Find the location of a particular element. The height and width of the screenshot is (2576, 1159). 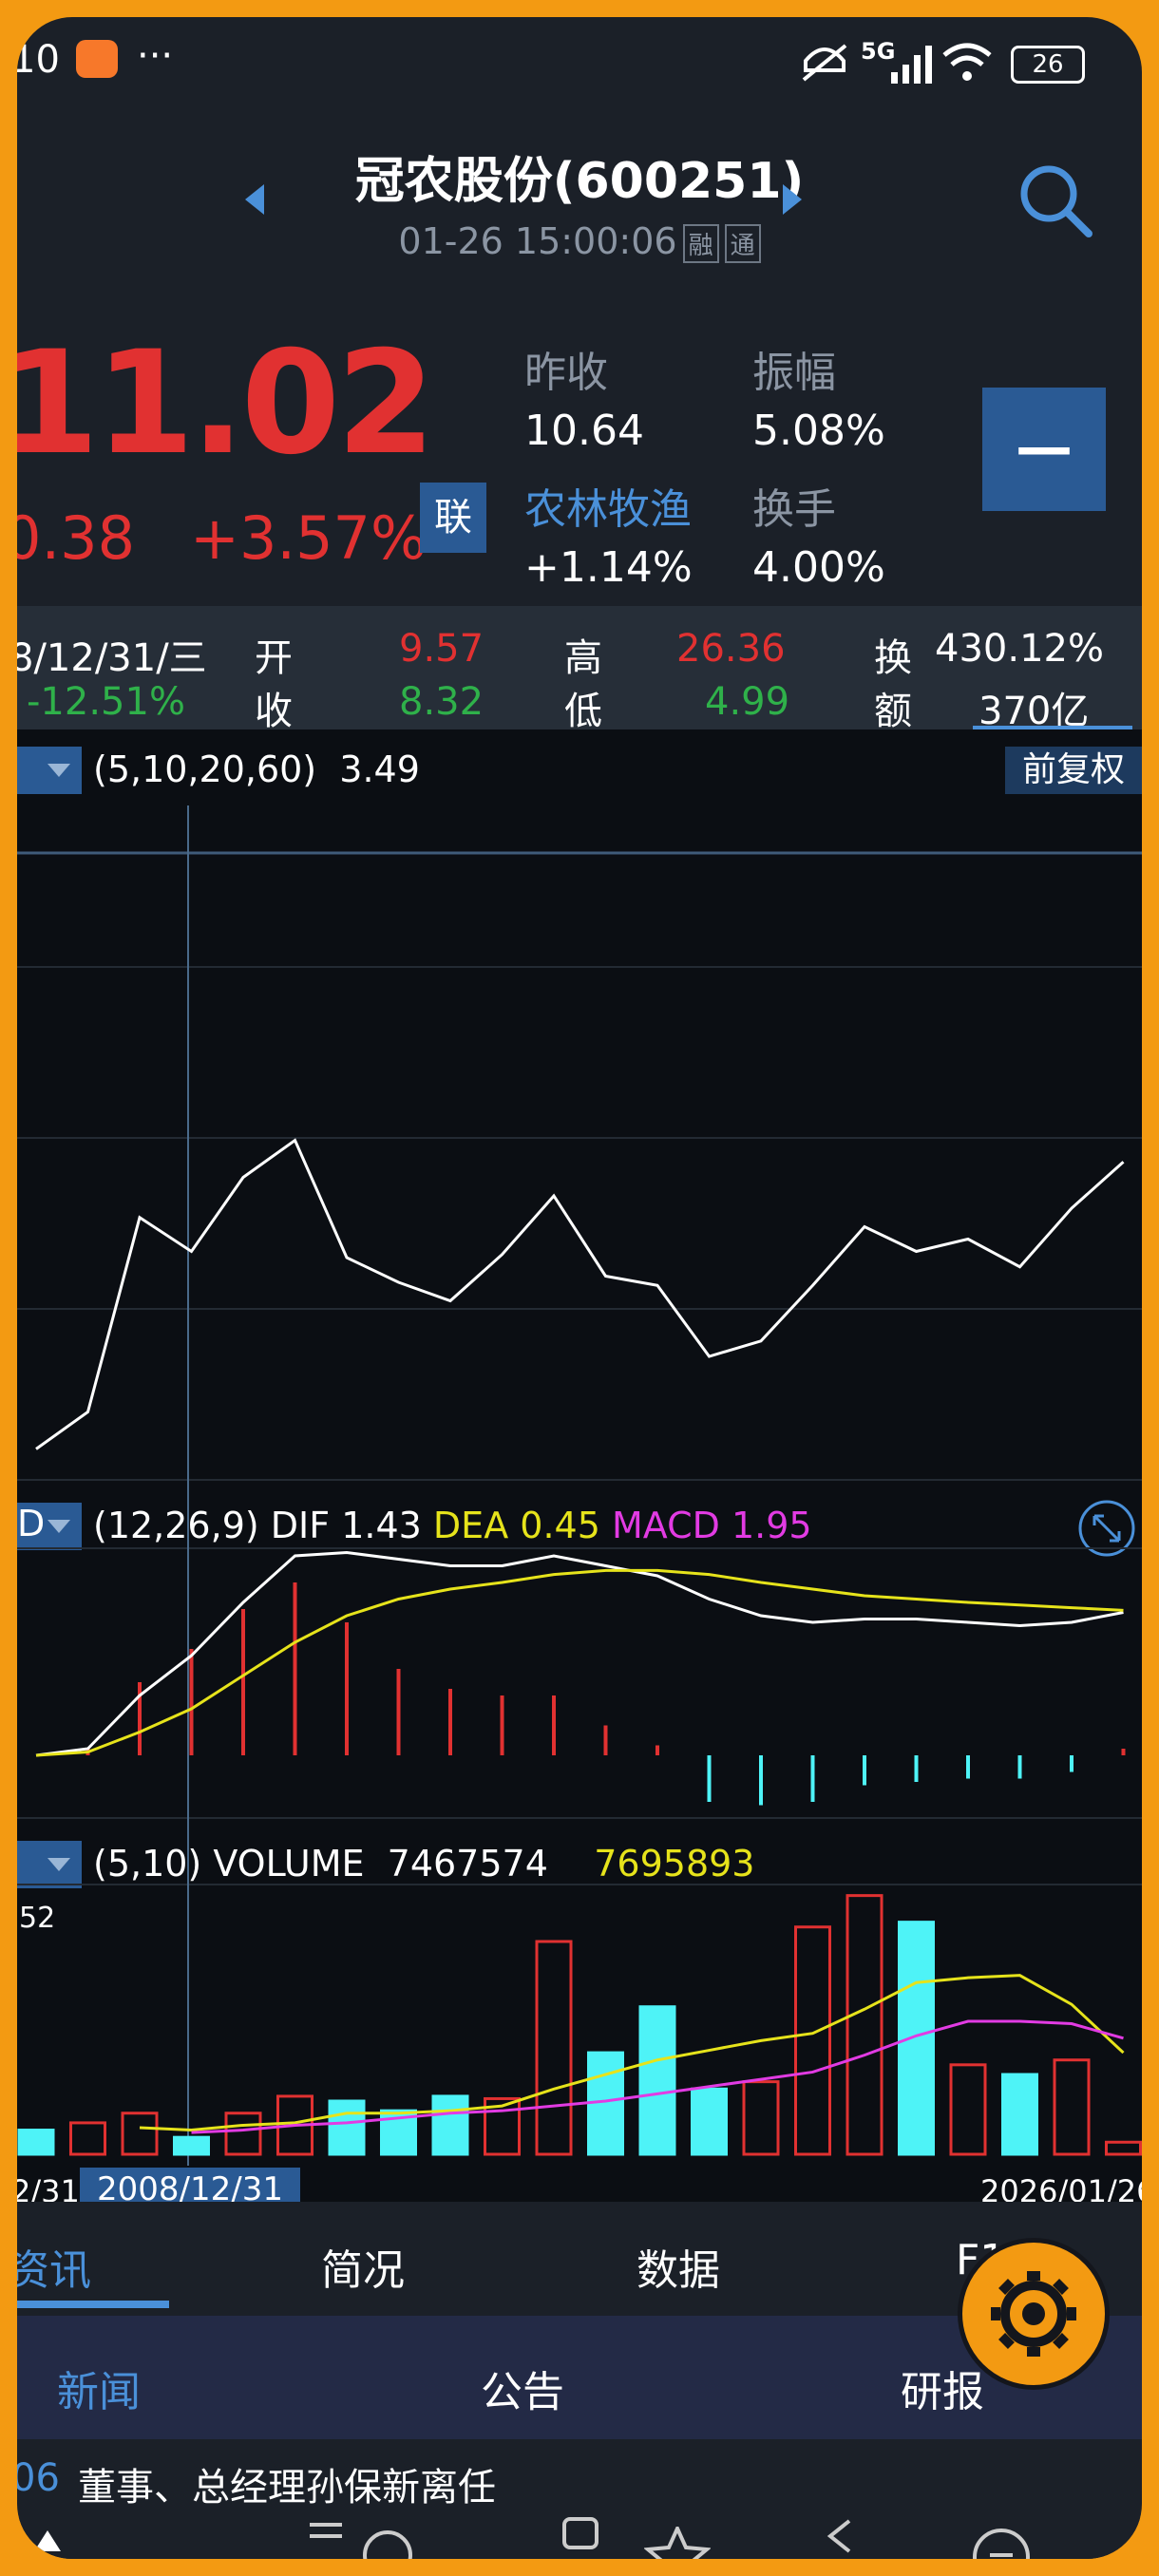

news-title: 董事、总经理孙保新离任 is located at coordinates (287, 2483).